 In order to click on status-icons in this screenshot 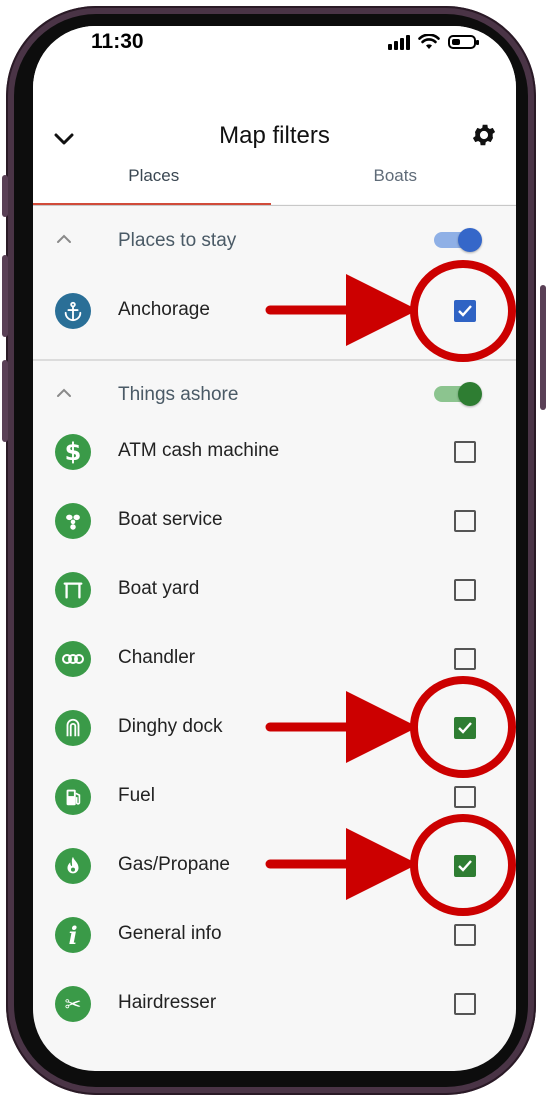, I will do `click(433, 42)`.